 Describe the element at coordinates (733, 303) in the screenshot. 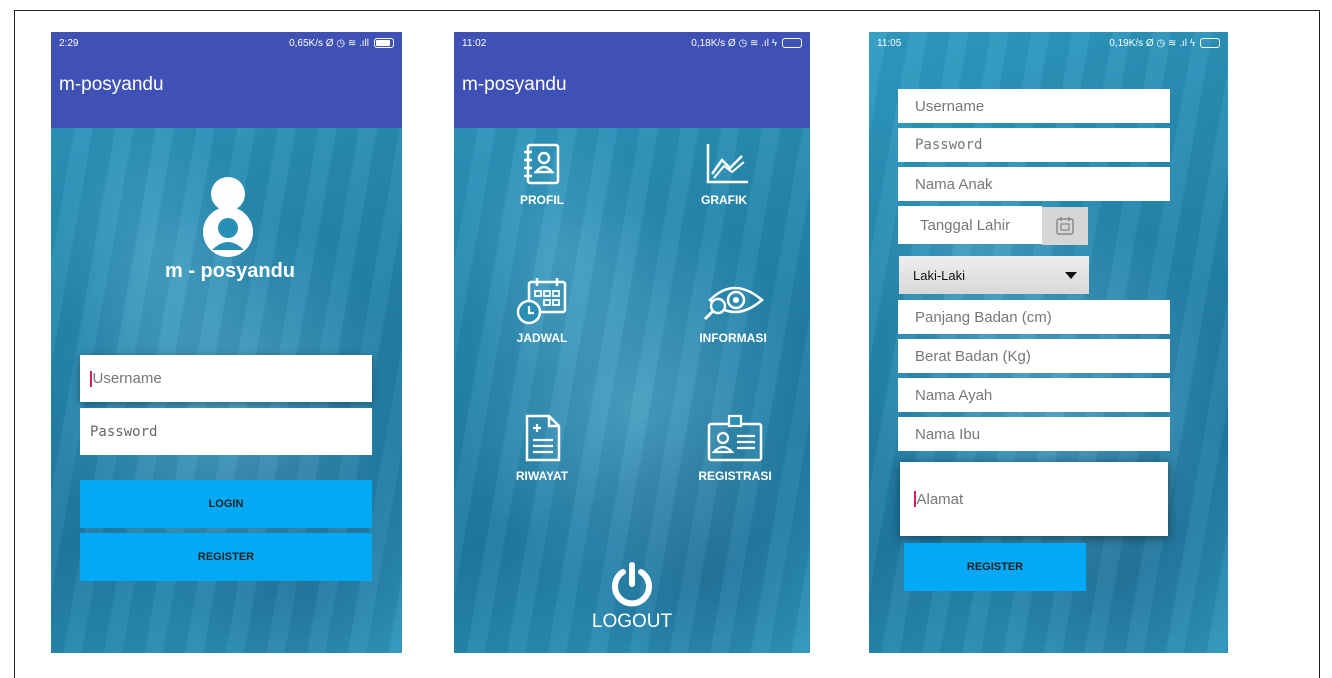

I see `eye-search-icon` at that location.